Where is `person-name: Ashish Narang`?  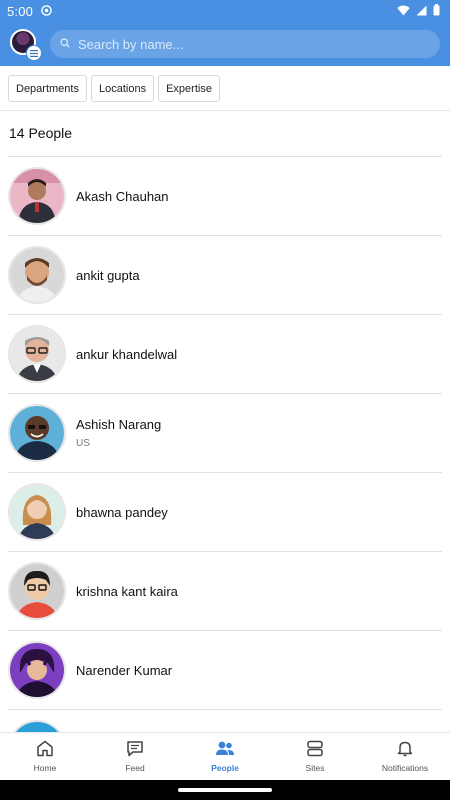
person-name: Ashish Narang is located at coordinates (119, 424).